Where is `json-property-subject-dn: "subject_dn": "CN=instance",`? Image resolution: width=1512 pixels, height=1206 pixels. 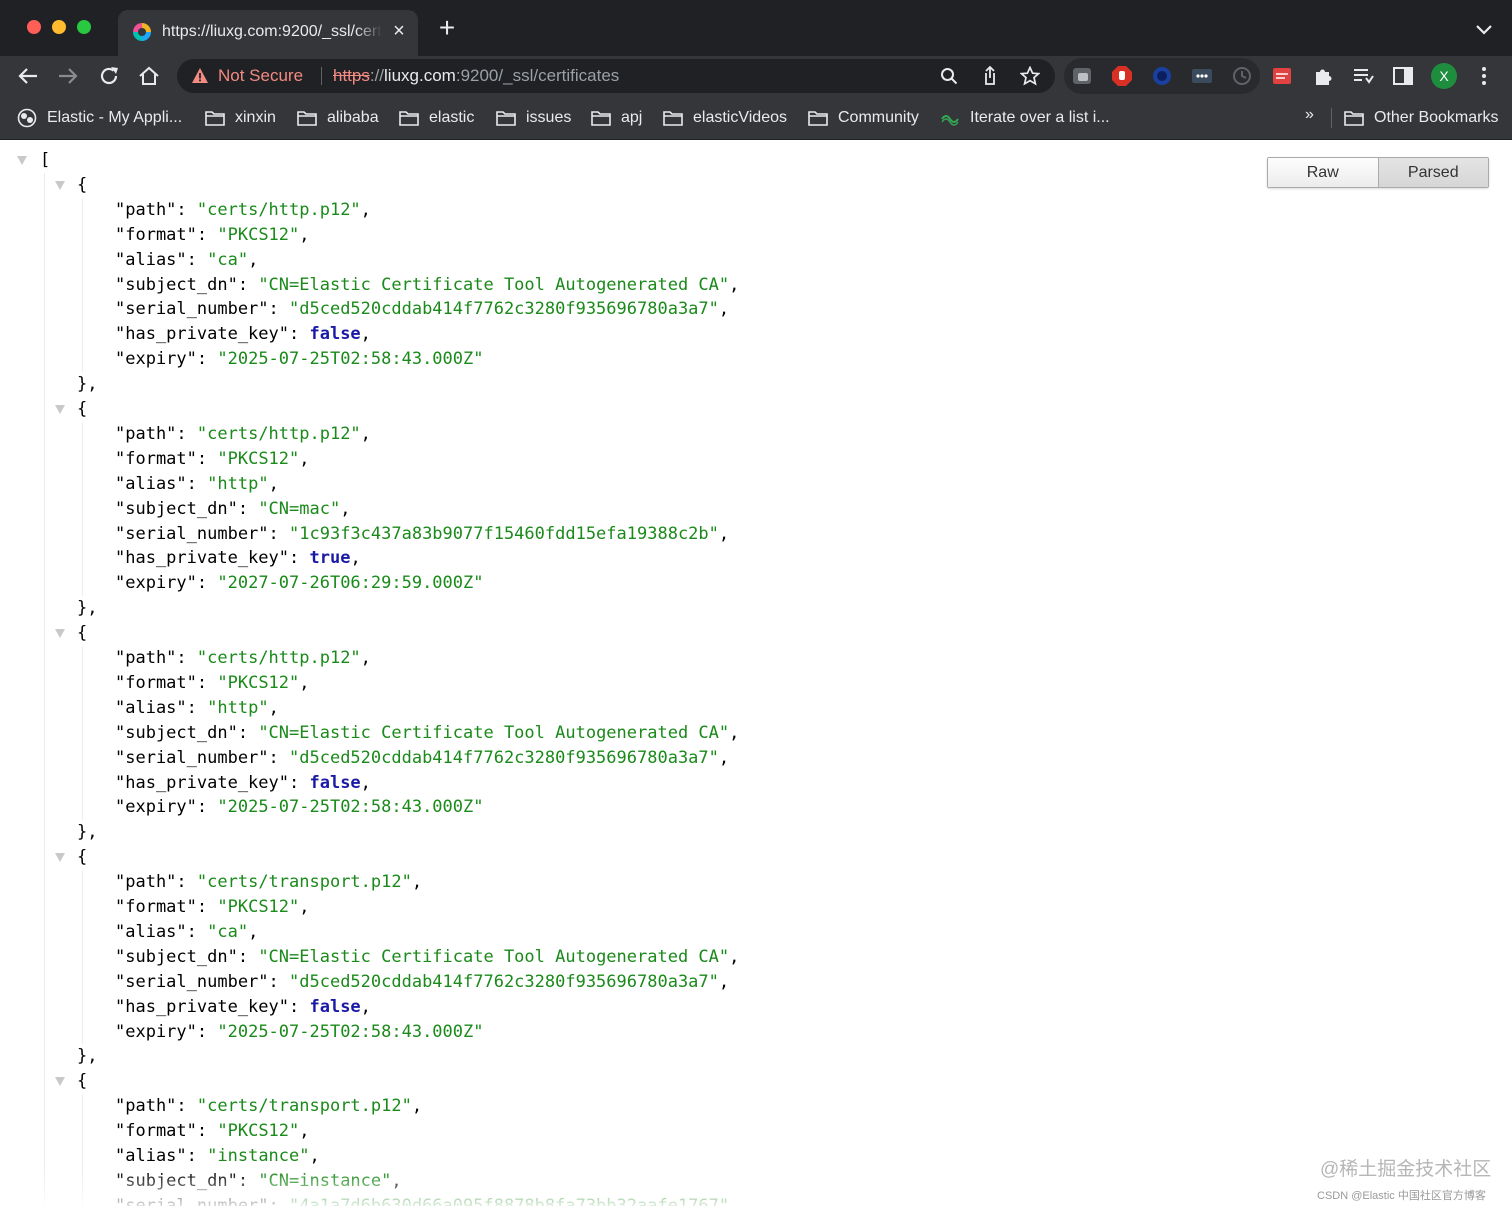 json-property-subject-dn: "subject_dn": "CN=instance", is located at coordinates (258, 1181).